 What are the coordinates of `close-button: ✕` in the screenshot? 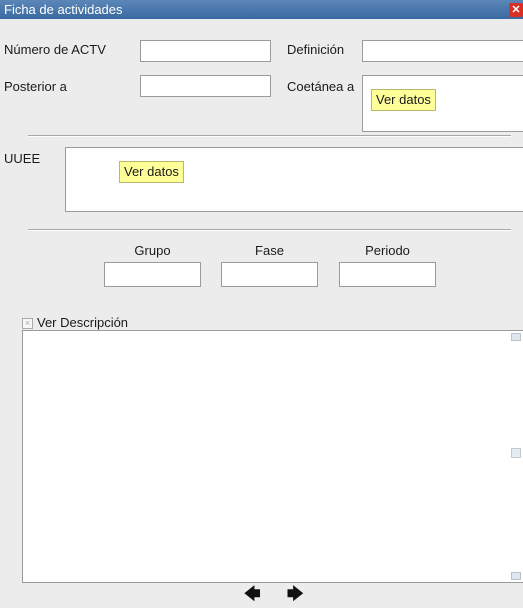 It's located at (516, 10).